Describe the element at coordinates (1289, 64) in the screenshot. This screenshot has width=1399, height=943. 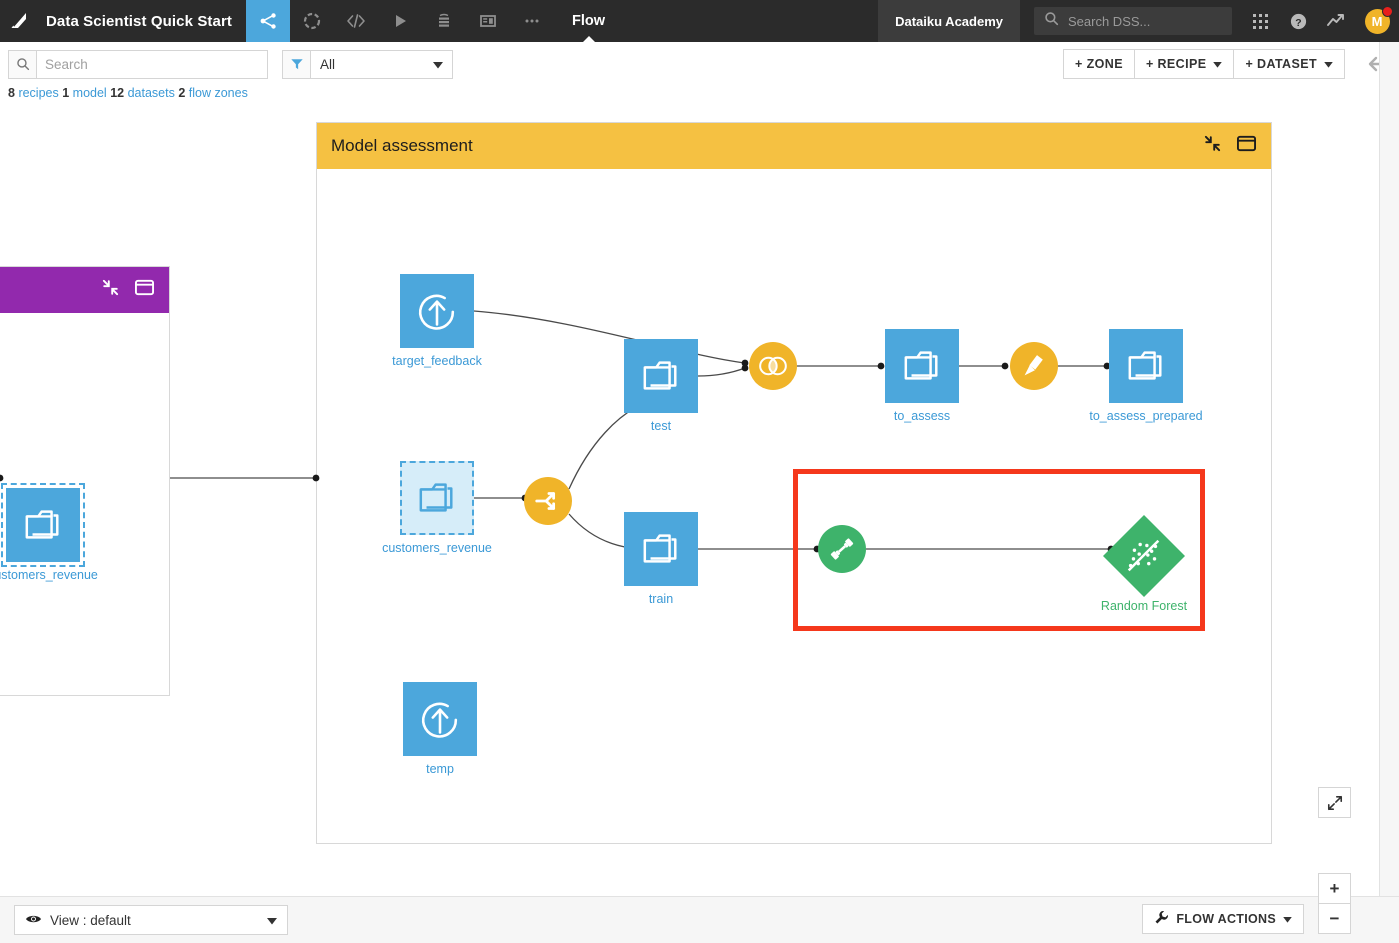
I see `add-dataset-button: + DATASET` at that location.